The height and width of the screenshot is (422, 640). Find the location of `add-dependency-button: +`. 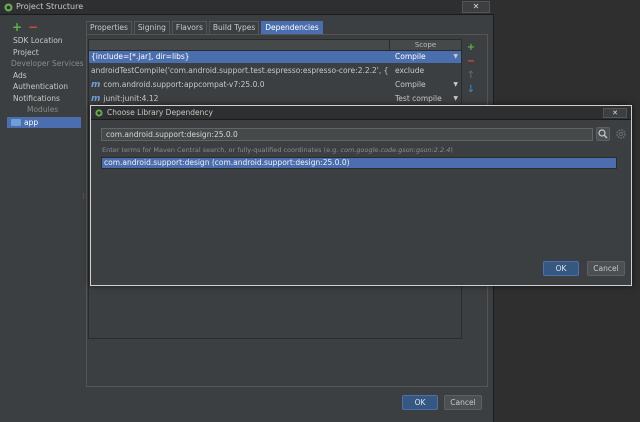

add-dependency-button: + is located at coordinates (471, 49).